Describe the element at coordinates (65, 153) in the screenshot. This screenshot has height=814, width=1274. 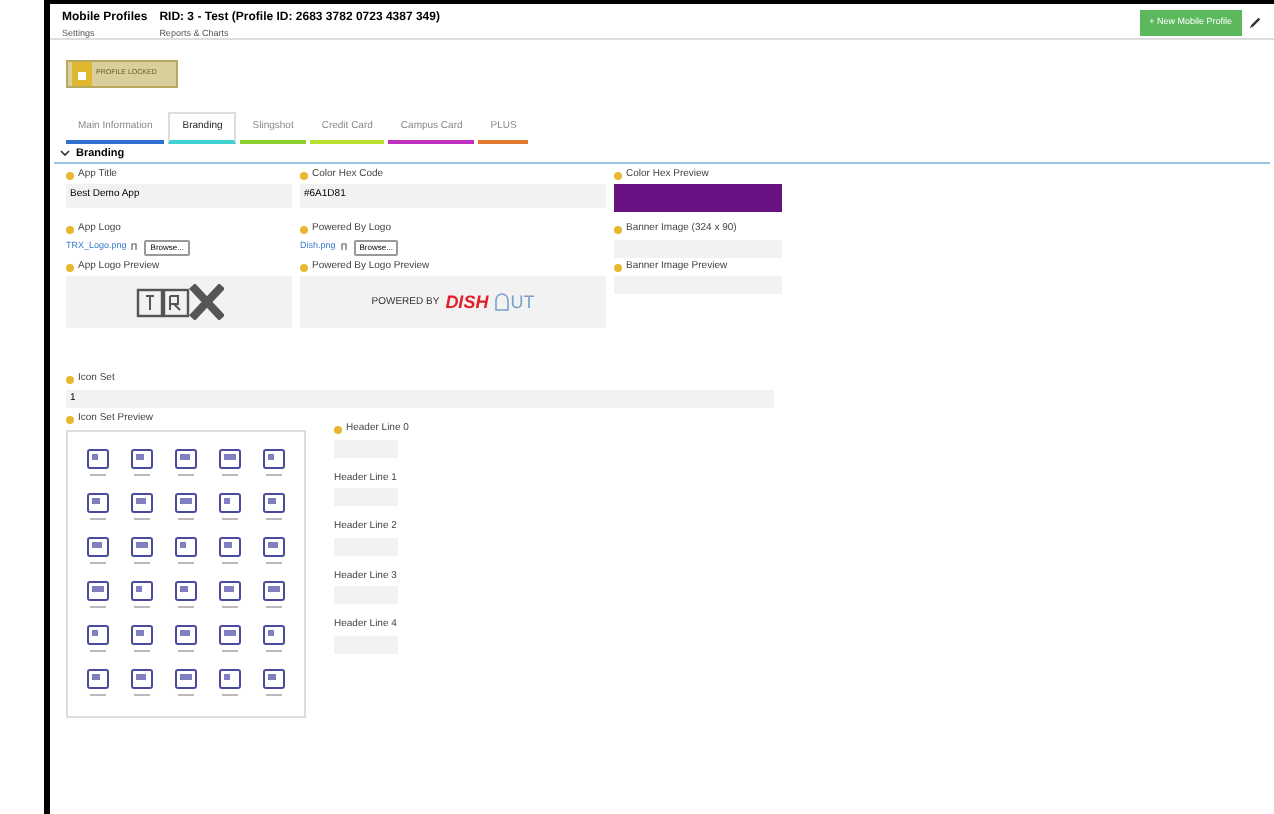
I see `chevron-icon` at that location.